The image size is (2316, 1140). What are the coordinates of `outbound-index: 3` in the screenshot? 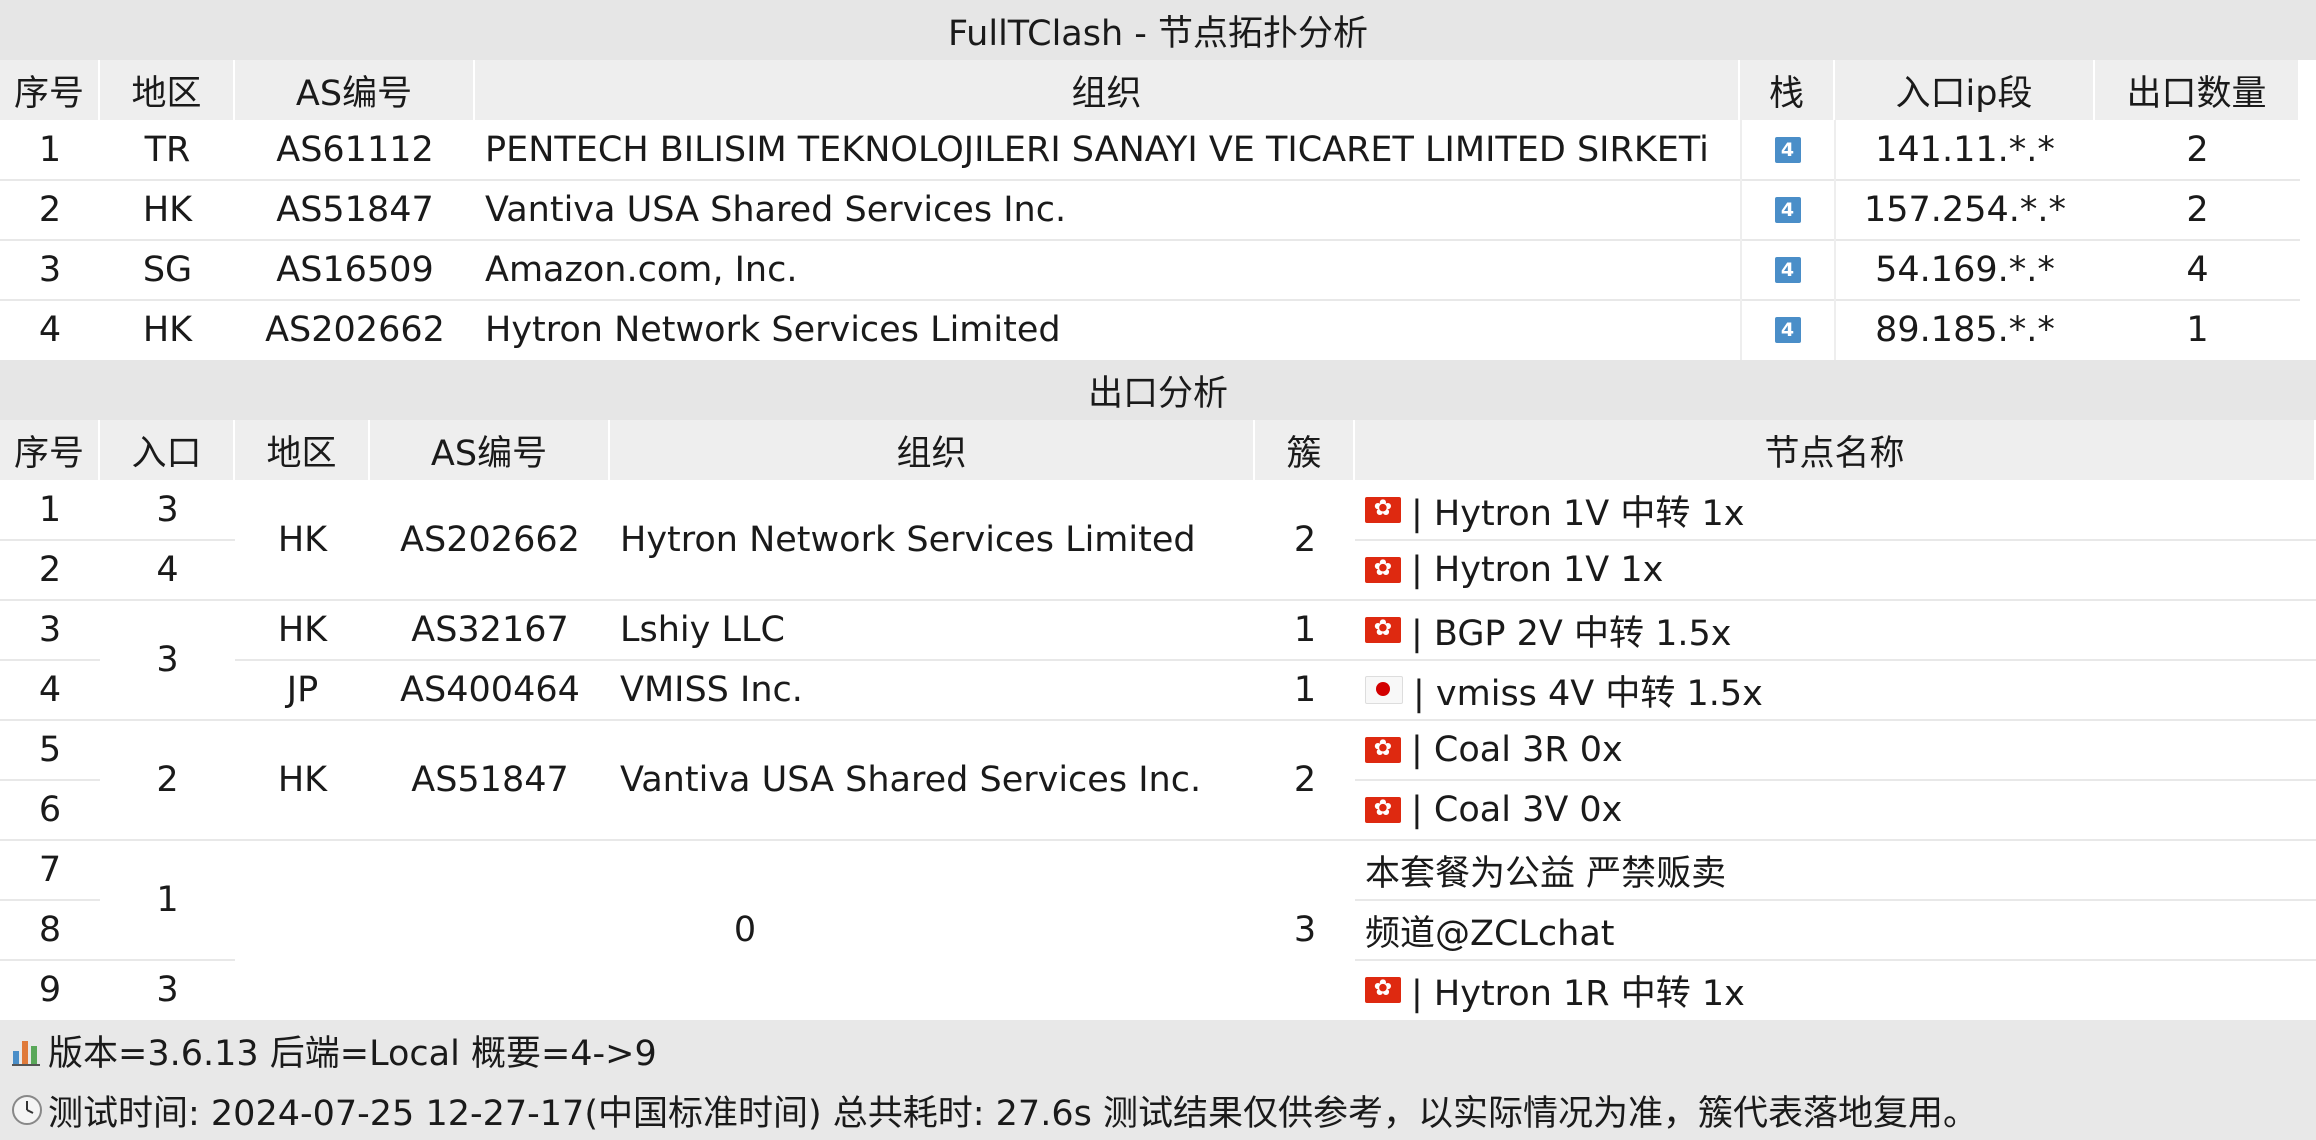 It's located at (50, 630).